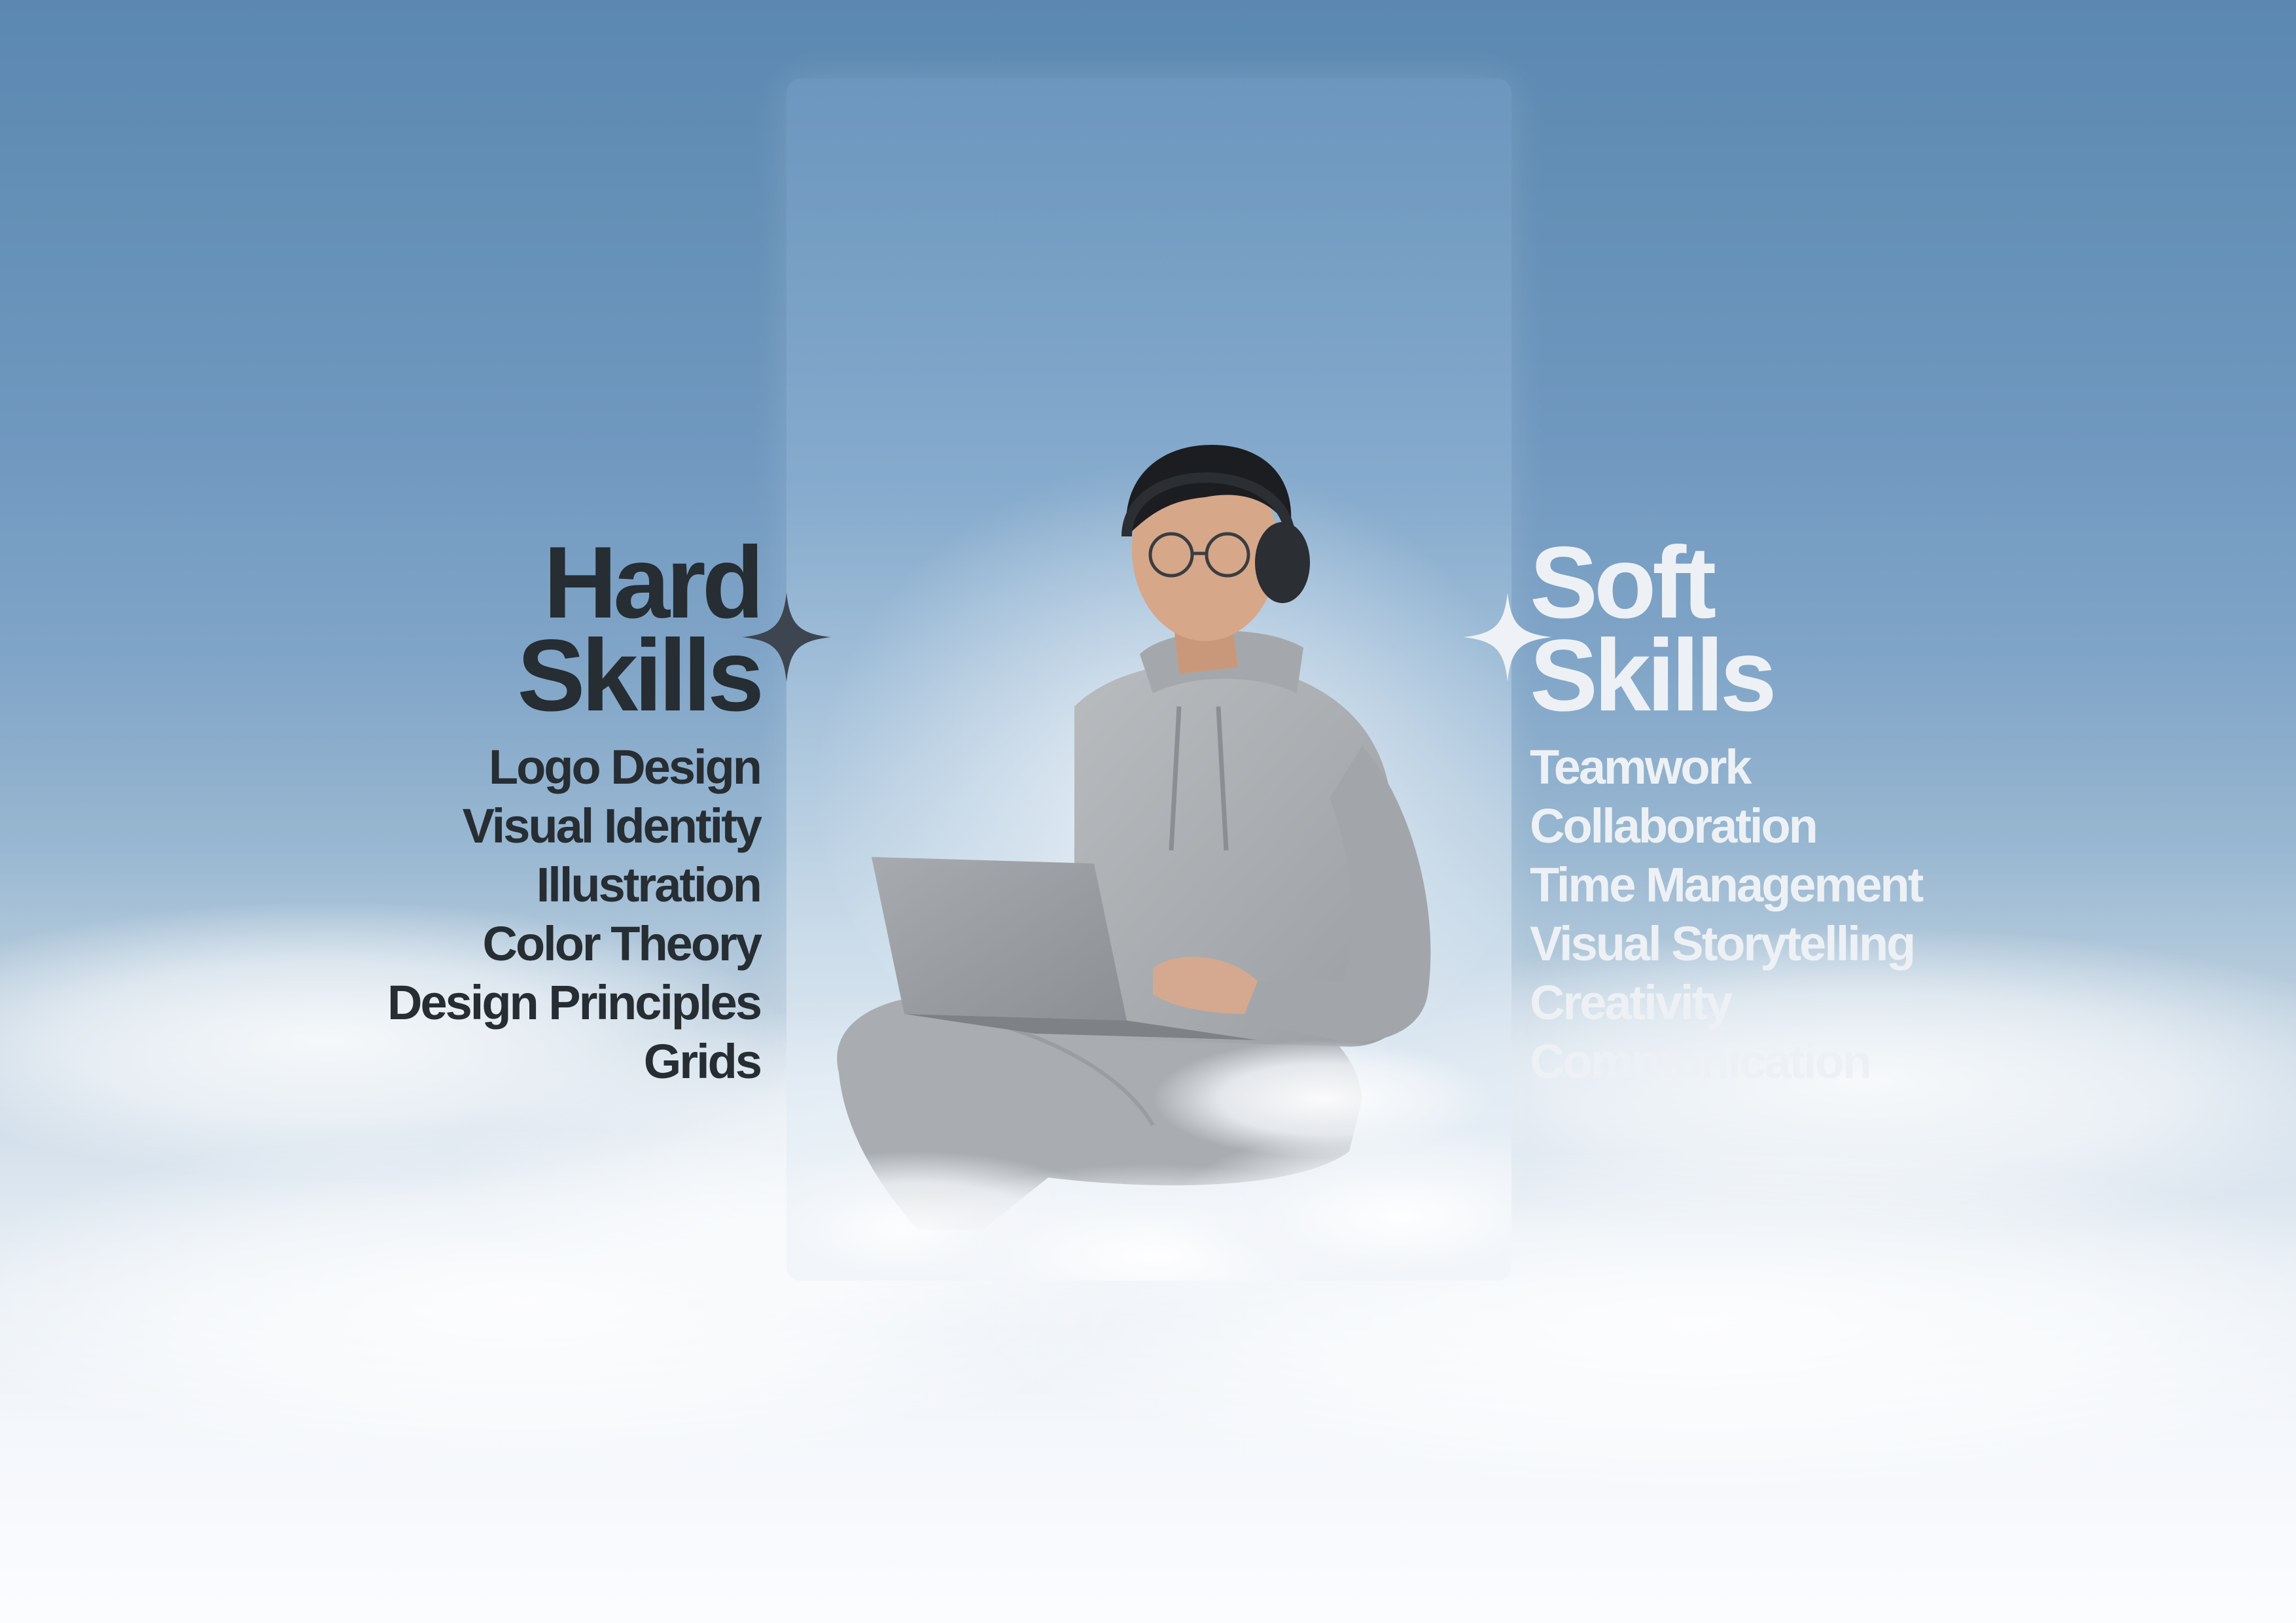 The height and width of the screenshot is (1623, 2296). I want to click on list-item: Visual Identity, so click(612, 826).